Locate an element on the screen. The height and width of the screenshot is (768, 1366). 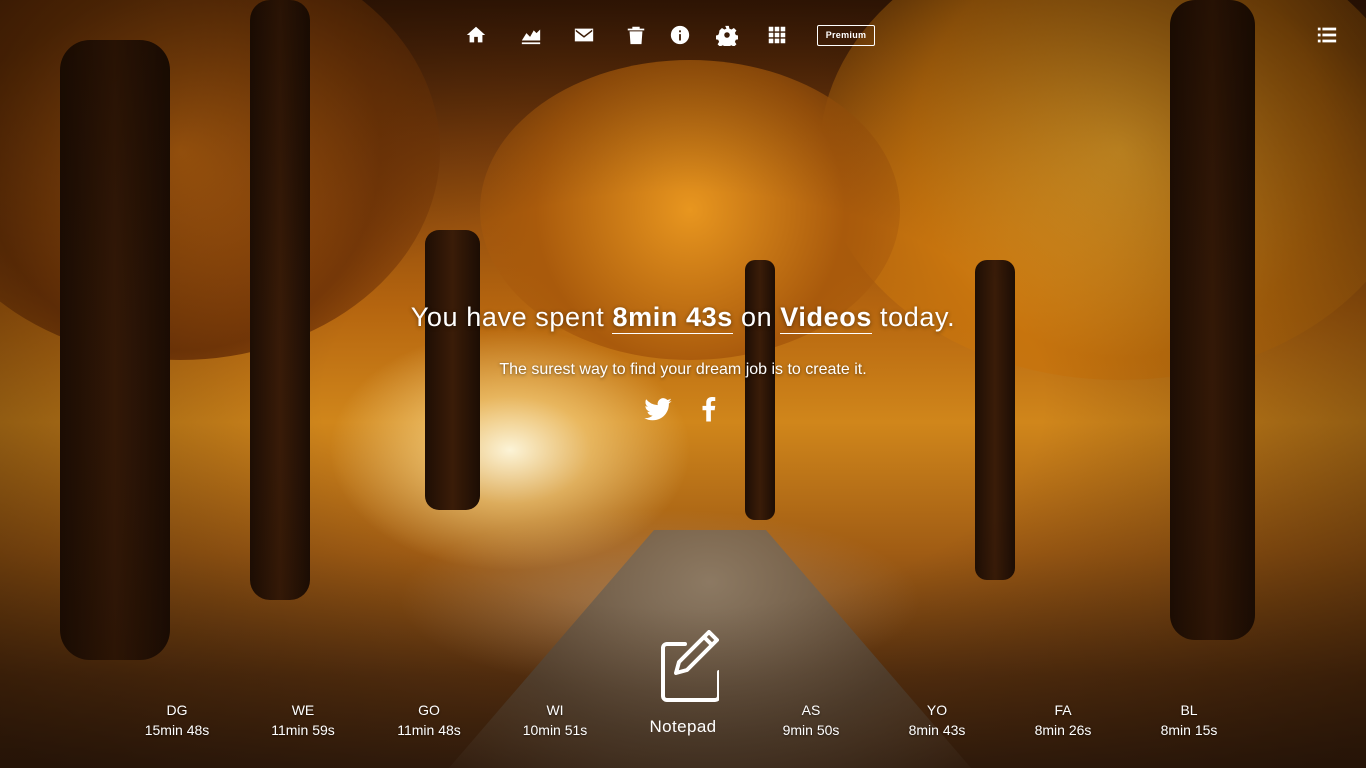
site-time: 10min 51s is located at coordinates (555, 730).